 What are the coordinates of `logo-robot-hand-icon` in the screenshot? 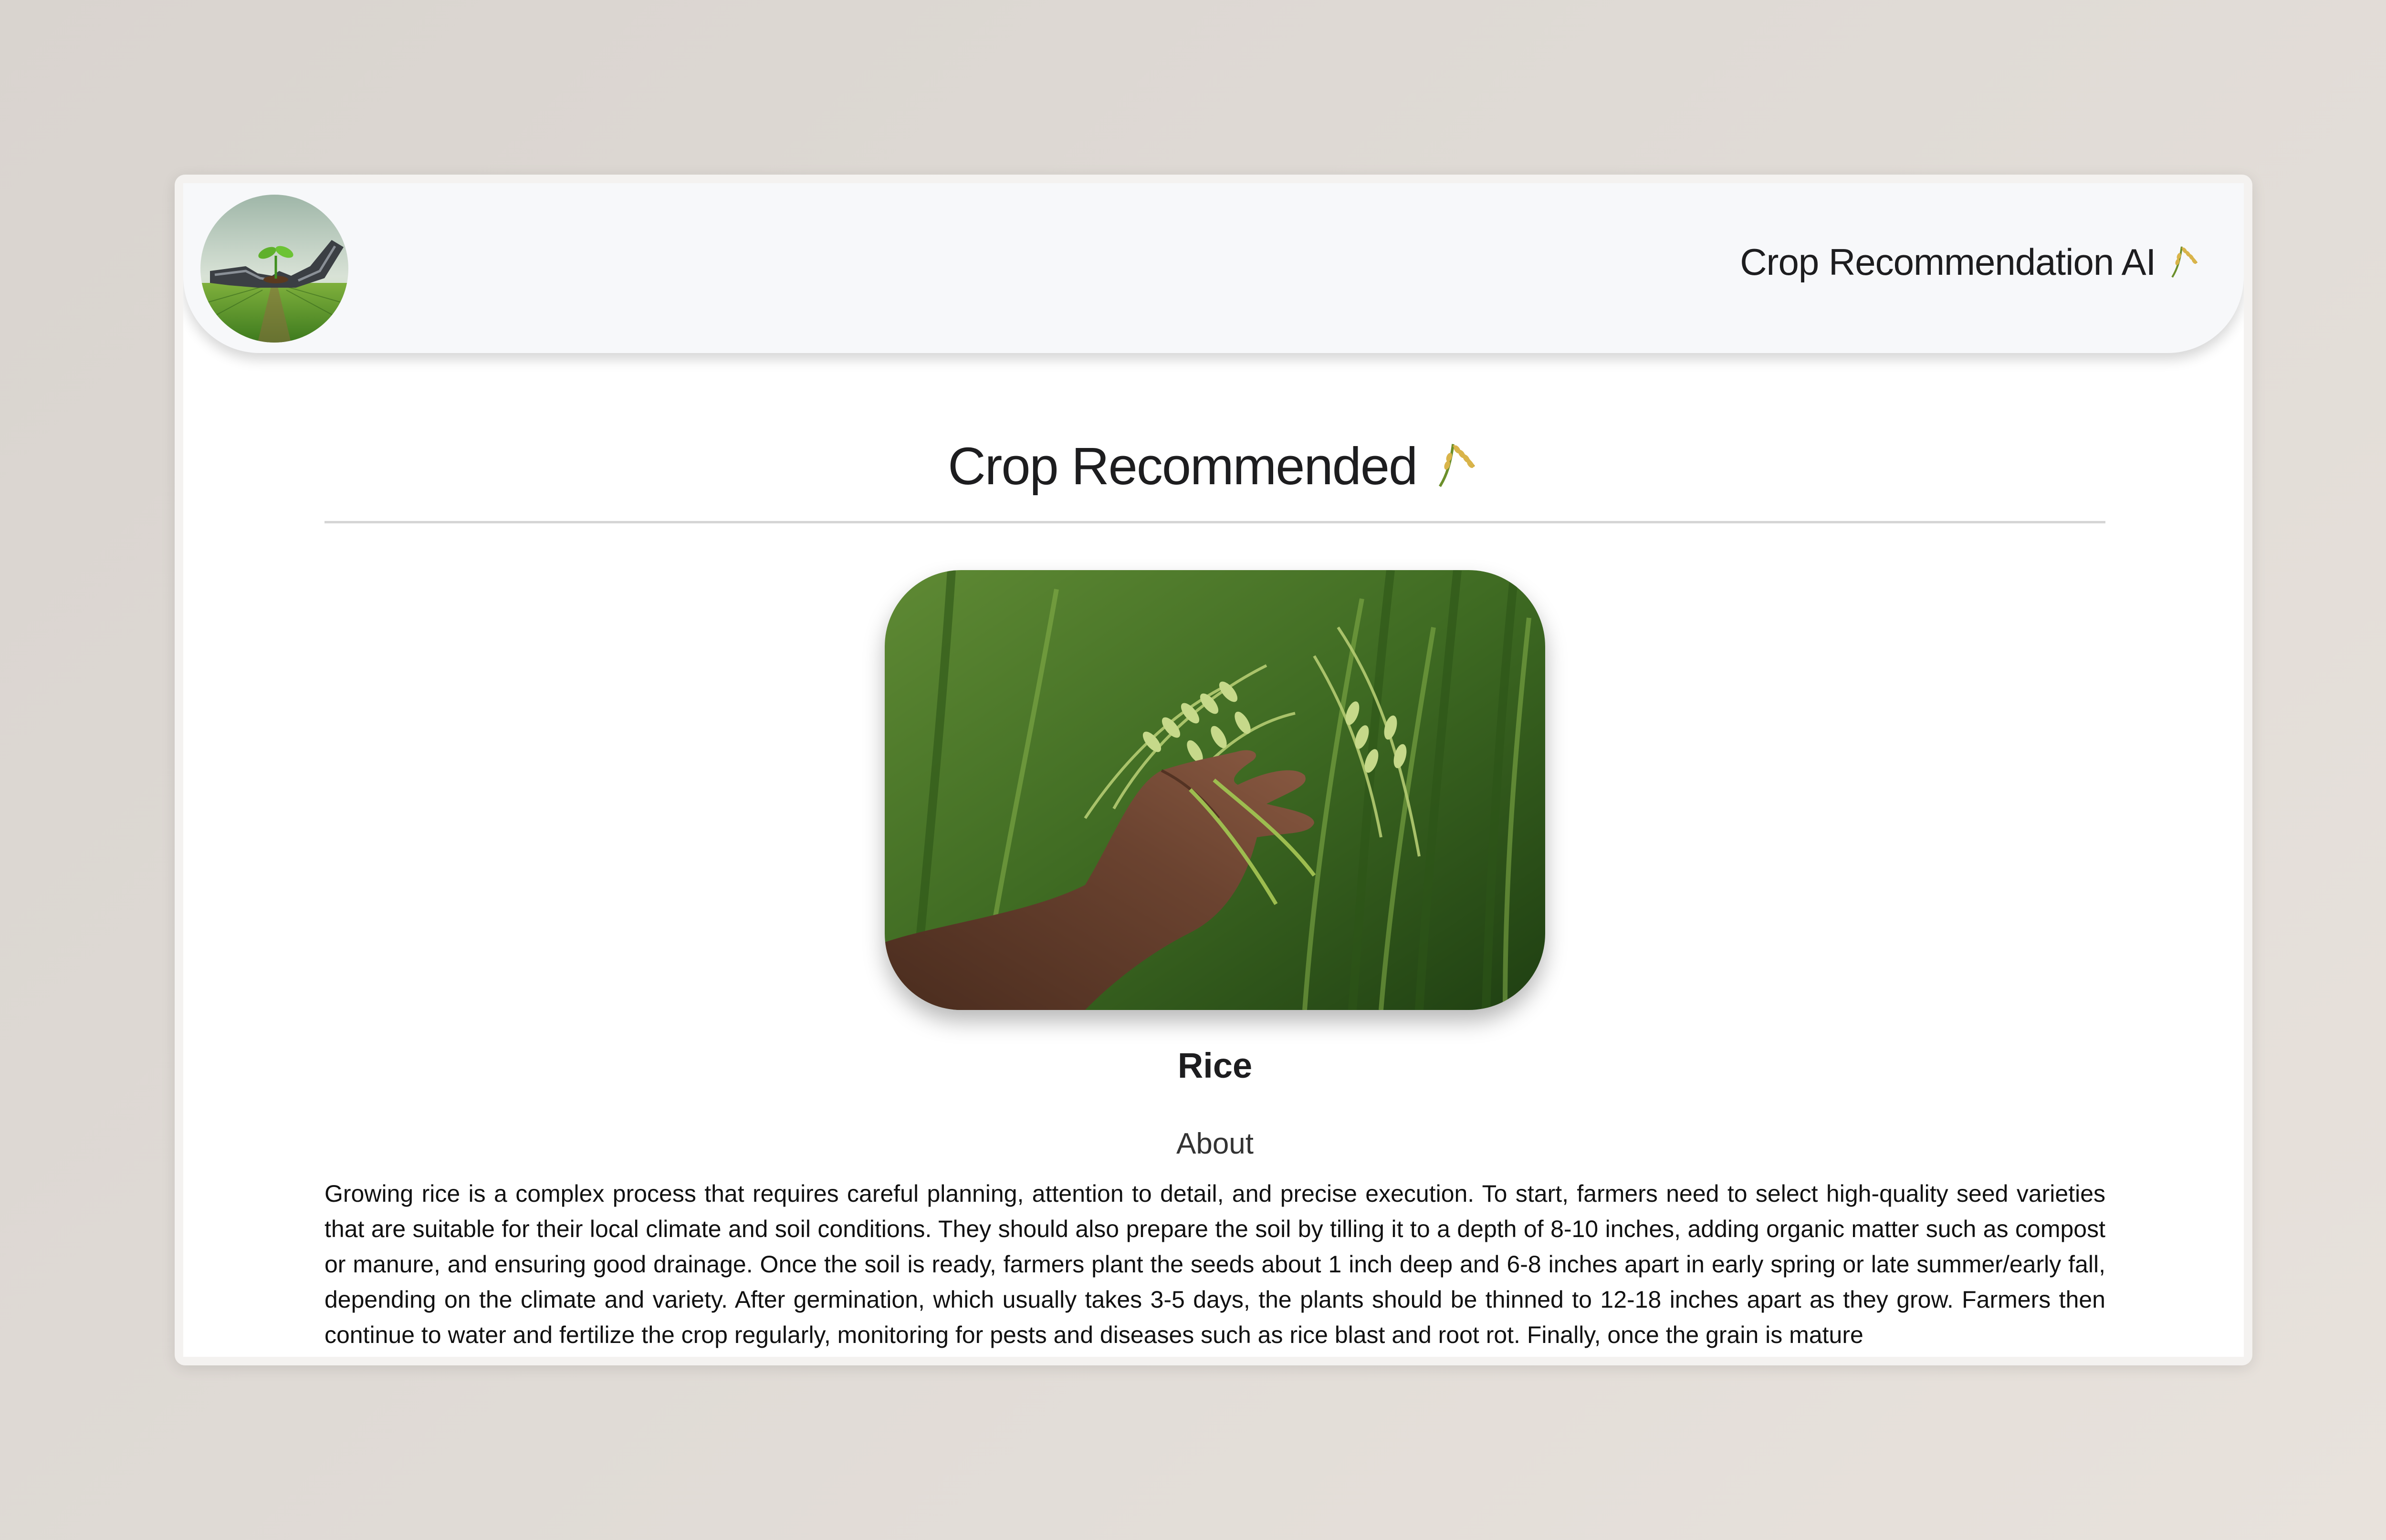 It's located at (274, 269).